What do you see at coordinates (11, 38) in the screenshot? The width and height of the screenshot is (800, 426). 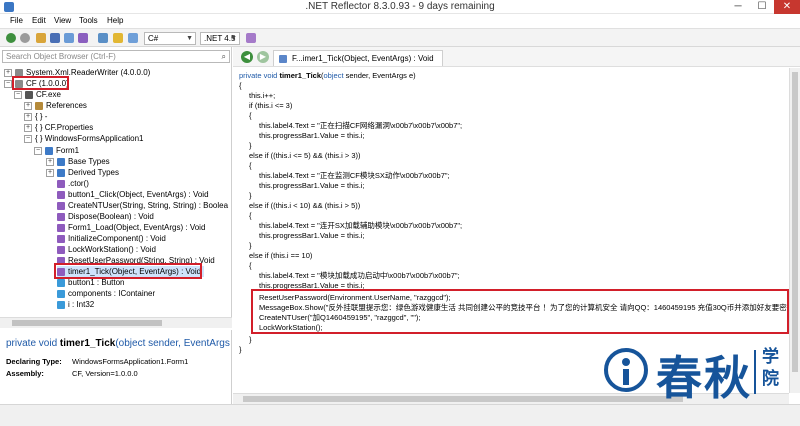 I see `back-icon` at bounding box center [11, 38].